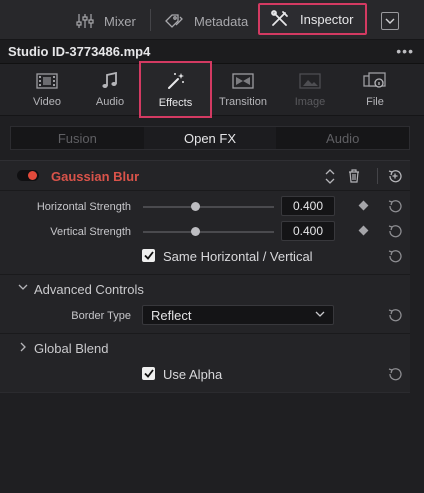 The width and height of the screenshot is (424, 493). I want to click on magic-wand-icon, so click(175, 81).